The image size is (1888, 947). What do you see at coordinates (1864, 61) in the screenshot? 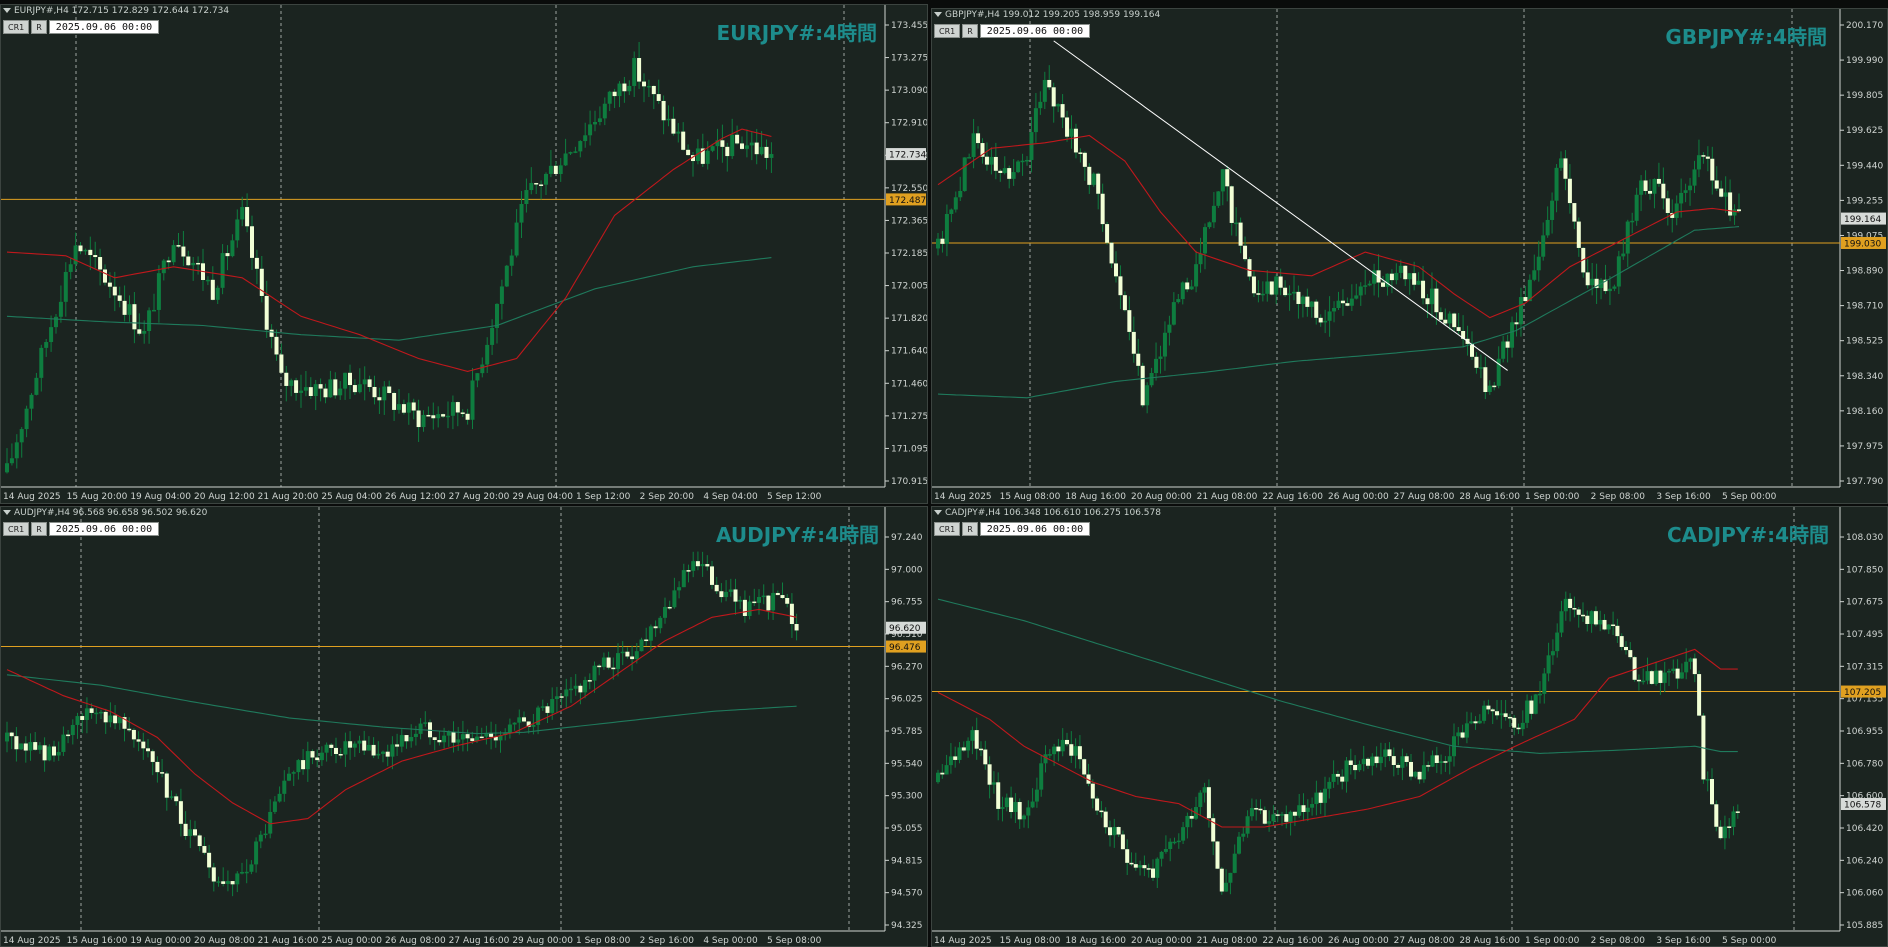
I see `price-tick-label: 199.990` at bounding box center [1864, 61].